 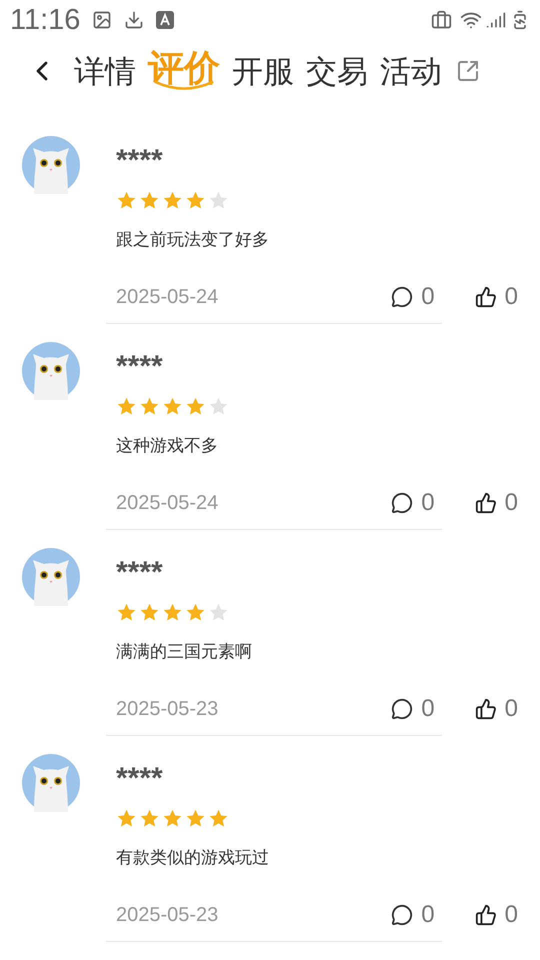 I want to click on review-text: 有款类似的游戏玩过, so click(x=193, y=858).